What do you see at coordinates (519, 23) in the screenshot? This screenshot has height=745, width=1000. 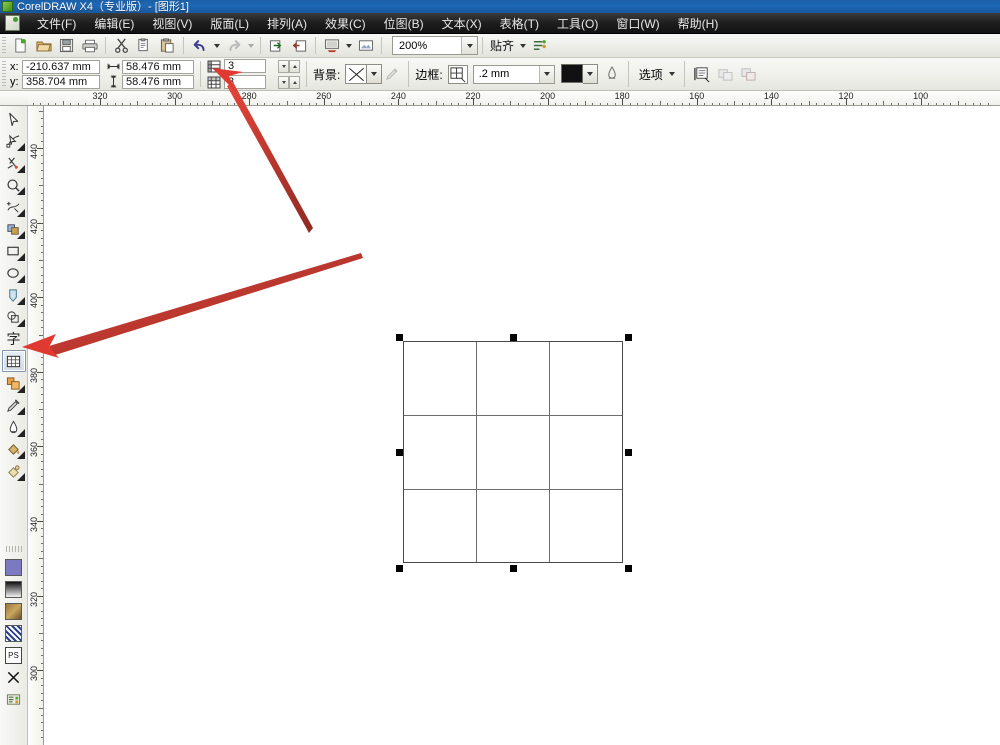 I see `menu-table: 表格(T)` at bounding box center [519, 23].